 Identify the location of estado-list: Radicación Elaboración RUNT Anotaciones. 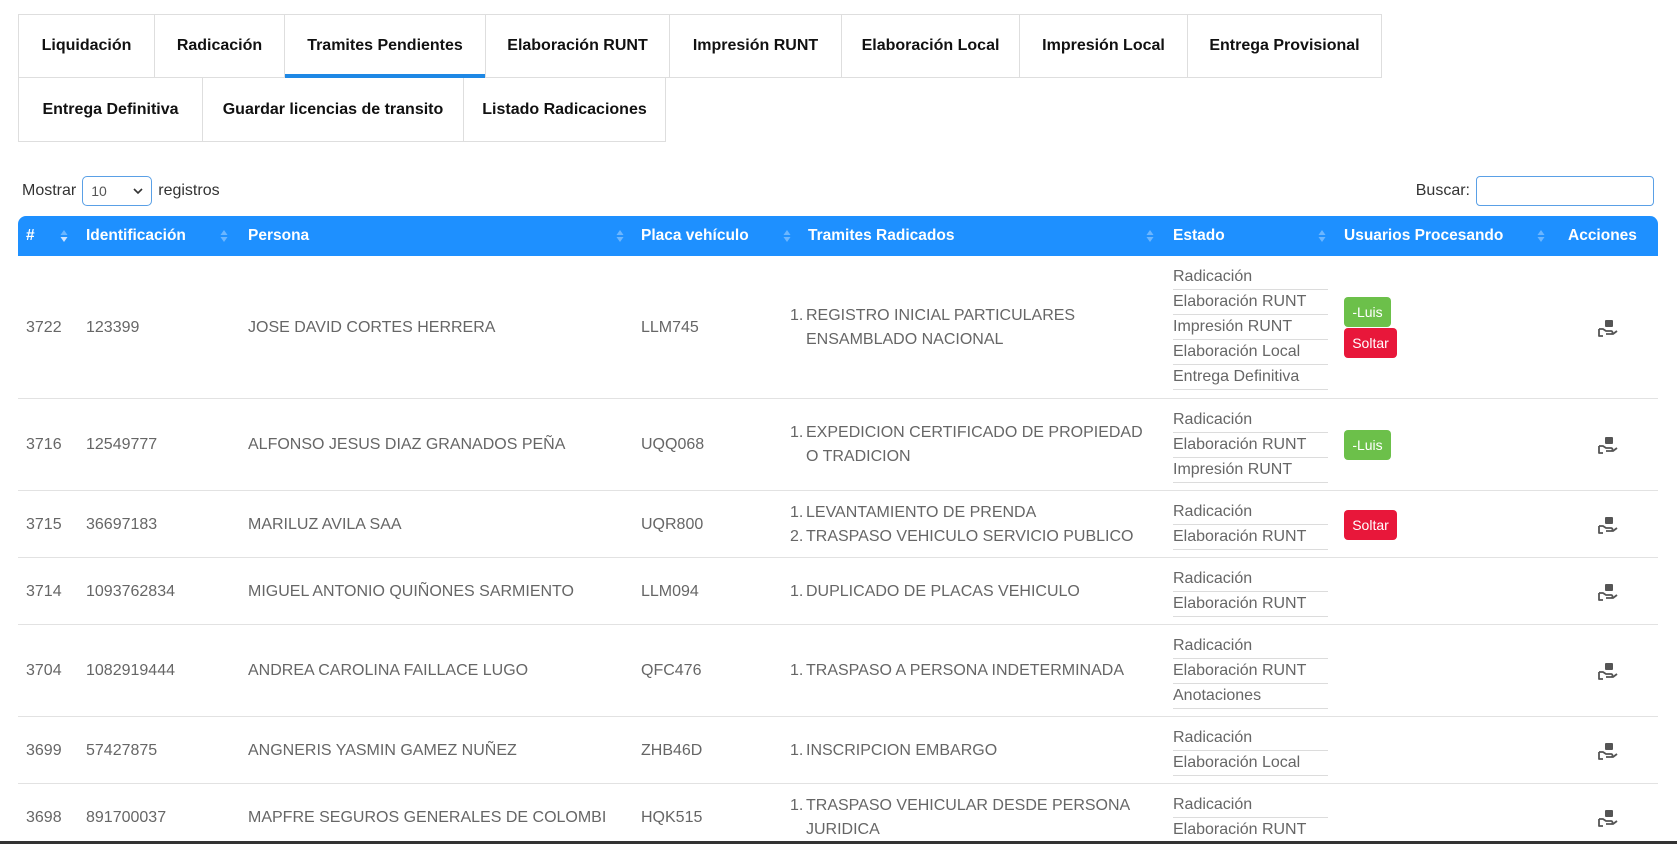
(1250, 671).